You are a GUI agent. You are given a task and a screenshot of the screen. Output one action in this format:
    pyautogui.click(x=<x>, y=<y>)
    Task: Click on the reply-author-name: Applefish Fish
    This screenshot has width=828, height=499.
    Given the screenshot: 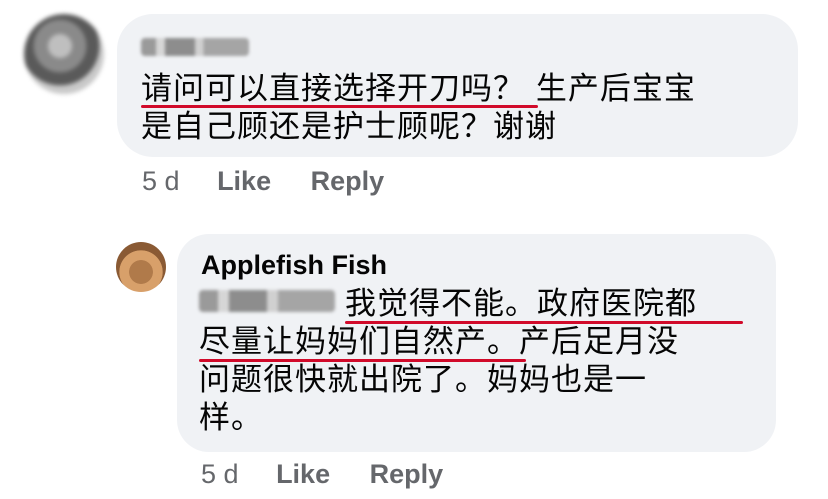 What is the action you would take?
    pyautogui.click(x=294, y=265)
    